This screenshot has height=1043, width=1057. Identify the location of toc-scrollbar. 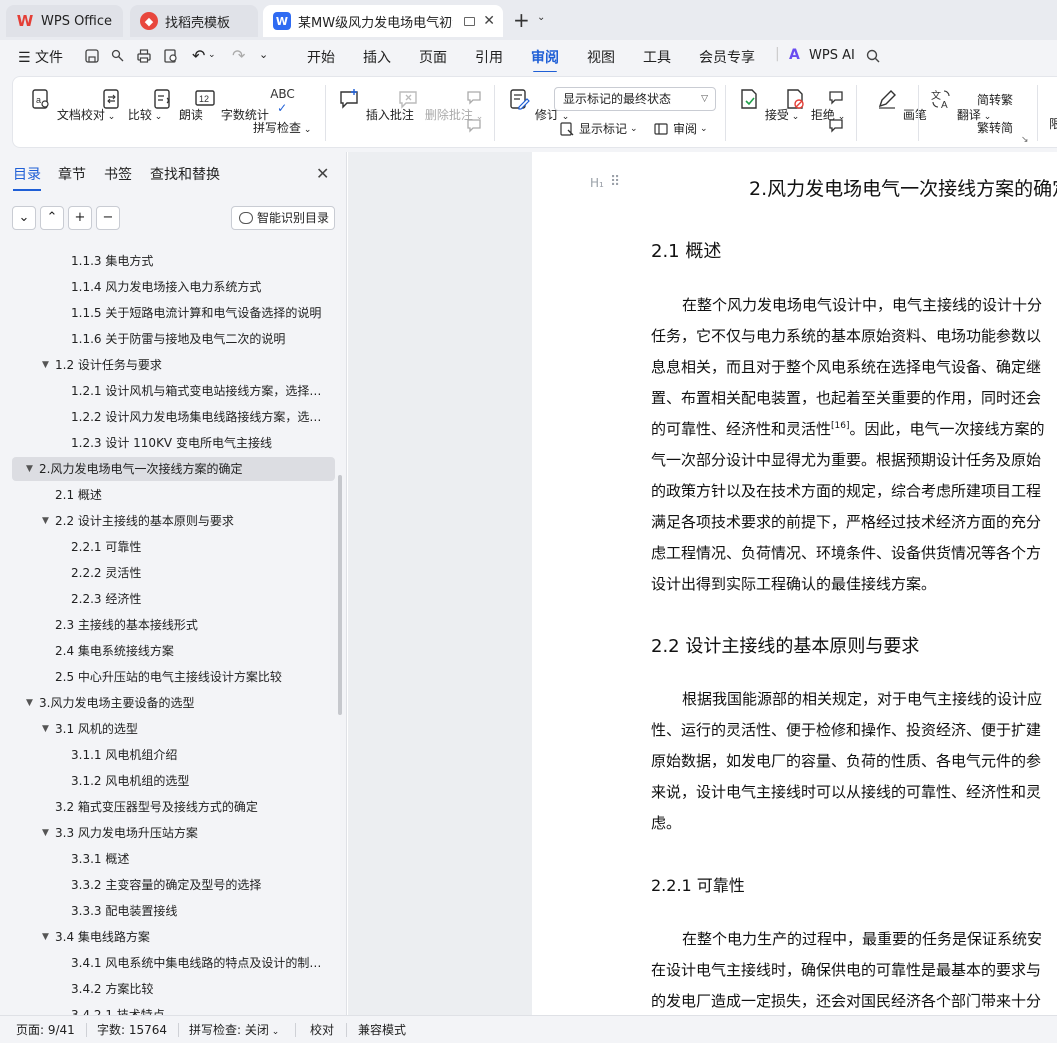
(340, 595).